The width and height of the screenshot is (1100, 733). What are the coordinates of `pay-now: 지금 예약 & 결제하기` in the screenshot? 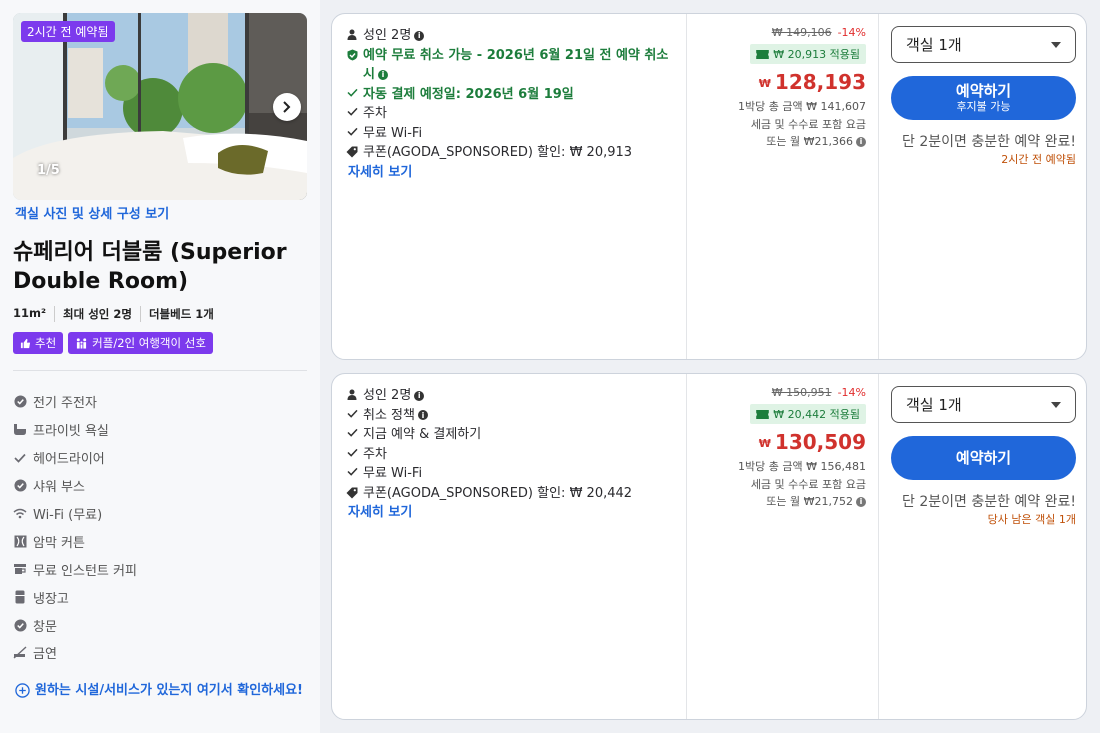 It's located at (509, 435).